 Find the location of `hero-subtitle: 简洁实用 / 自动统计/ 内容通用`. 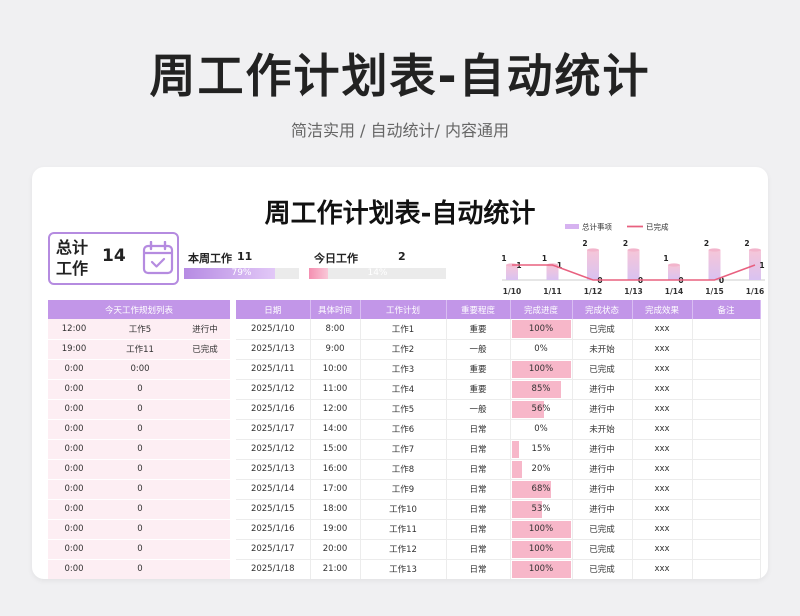

hero-subtitle: 简洁实用 / 自动统计/ 内容通用 is located at coordinates (400, 130).